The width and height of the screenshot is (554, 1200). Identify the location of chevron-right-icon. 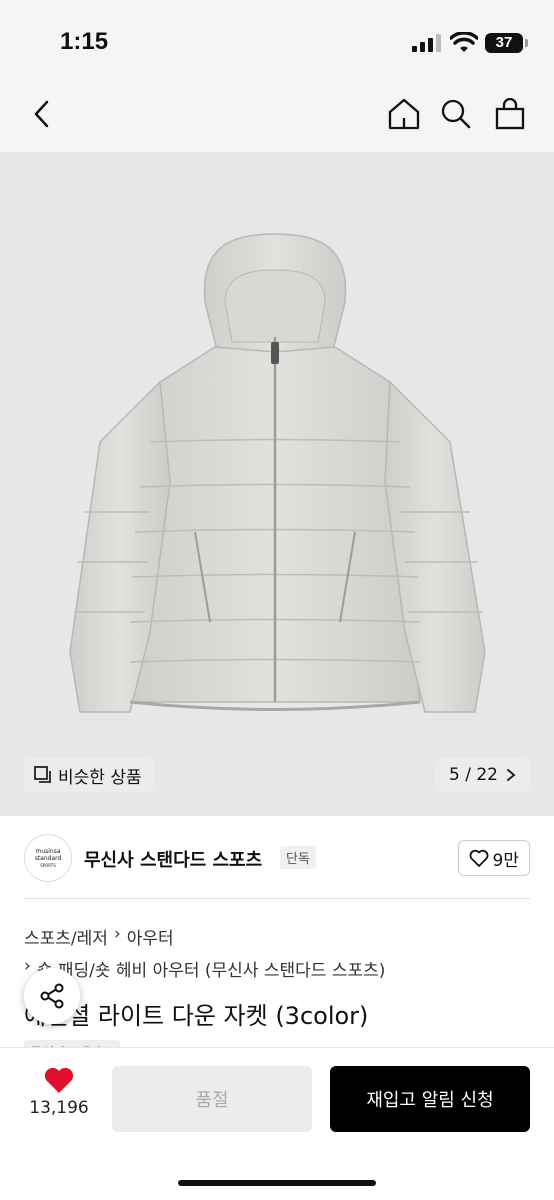
(511, 775).